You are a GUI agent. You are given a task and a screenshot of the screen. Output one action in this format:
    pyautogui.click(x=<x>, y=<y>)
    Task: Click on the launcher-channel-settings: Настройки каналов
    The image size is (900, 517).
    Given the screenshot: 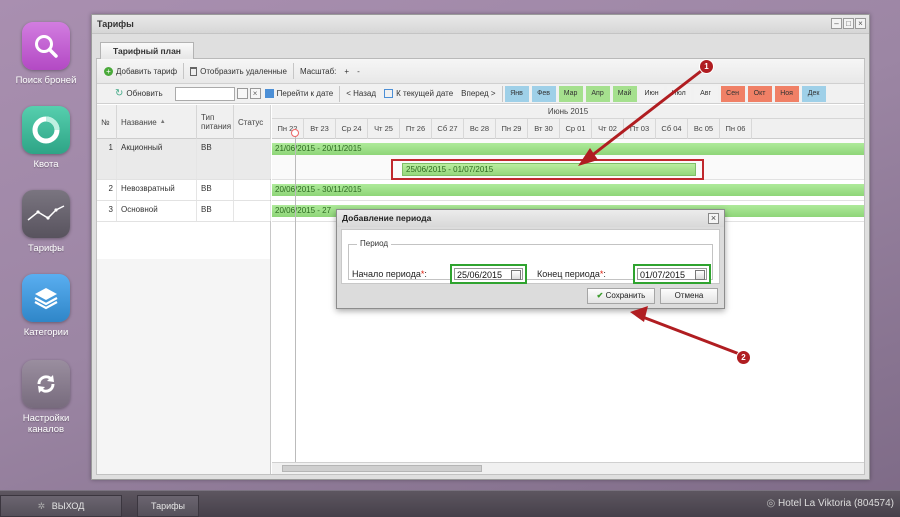 What is the action you would take?
    pyautogui.click(x=46, y=397)
    